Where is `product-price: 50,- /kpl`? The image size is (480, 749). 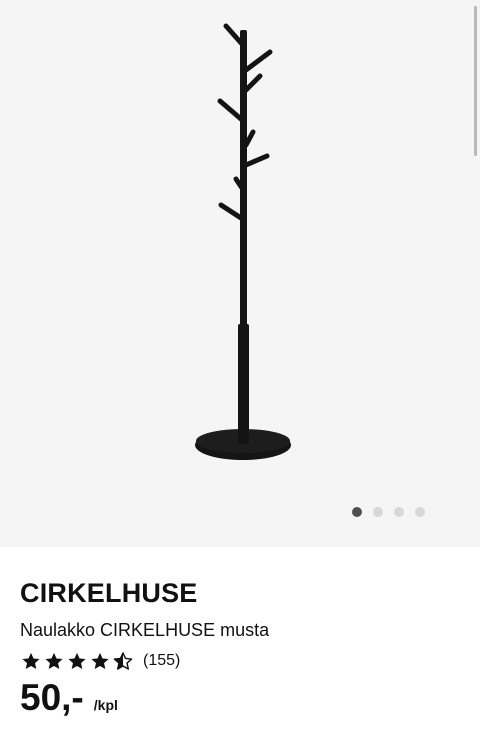
product-price: 50,- /kpl is located at coordinates (240, 698).